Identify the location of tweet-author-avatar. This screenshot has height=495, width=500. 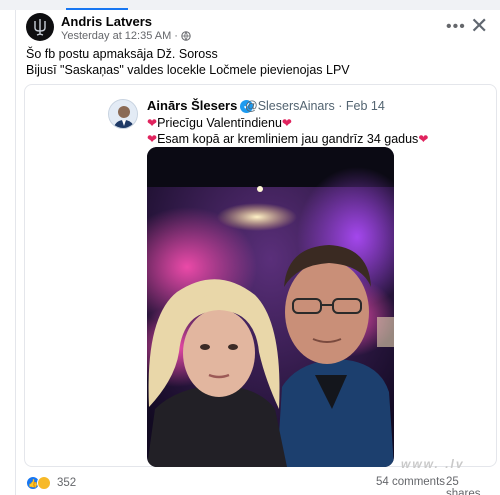
(123, 114).